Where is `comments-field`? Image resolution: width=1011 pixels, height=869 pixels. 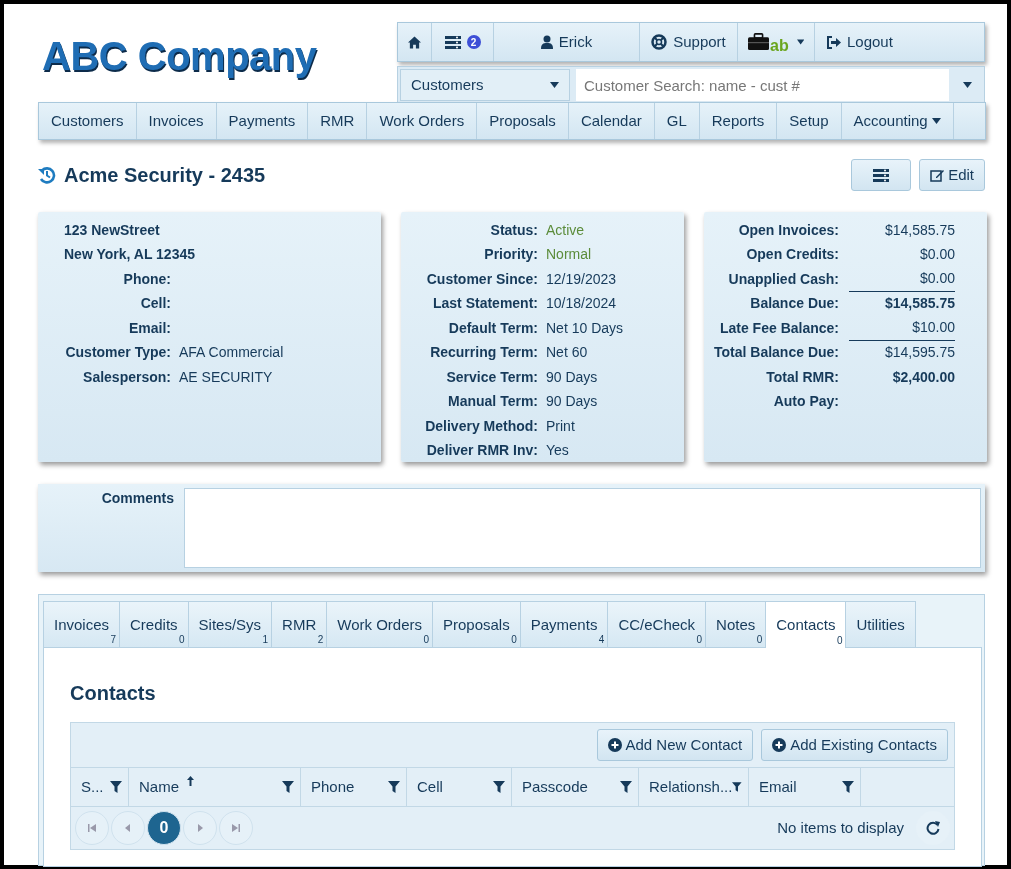
comments-field is located at coordinates (582, 528).